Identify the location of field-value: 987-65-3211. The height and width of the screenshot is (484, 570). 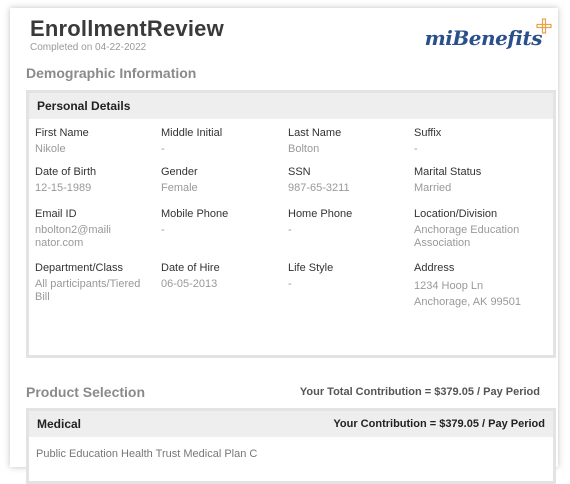
(319, 188).